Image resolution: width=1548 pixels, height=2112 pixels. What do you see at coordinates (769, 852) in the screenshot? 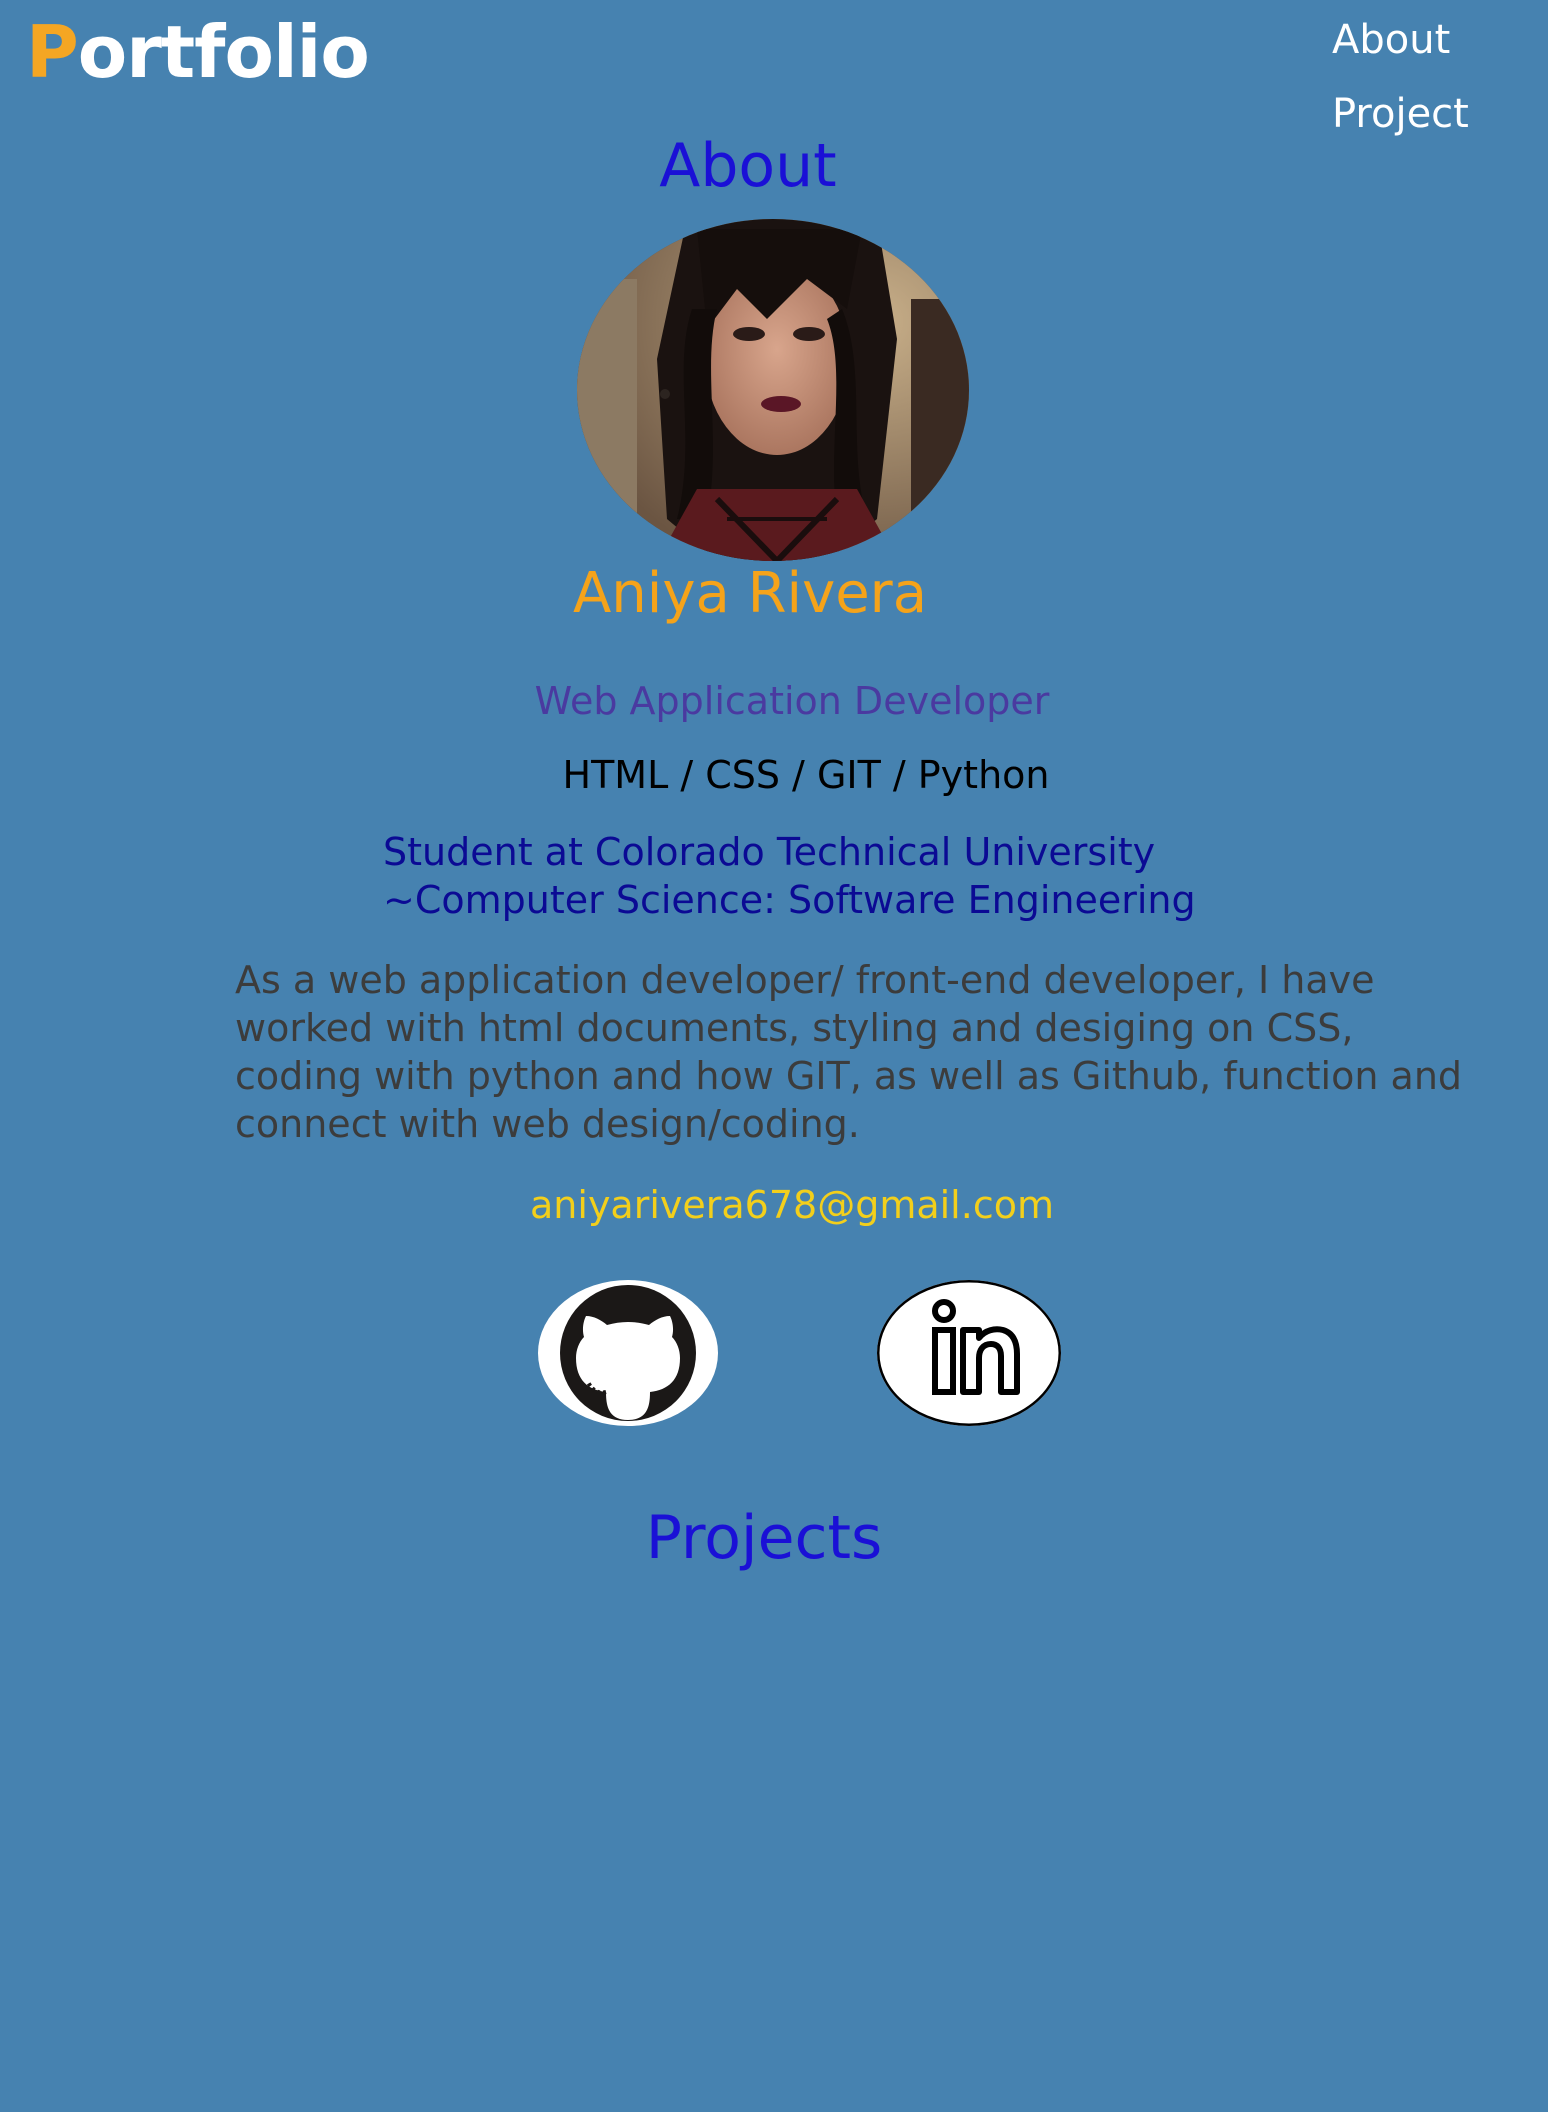
I see `education-line-1: Student at Colorado Technical University` at bounding box center [769, 852].